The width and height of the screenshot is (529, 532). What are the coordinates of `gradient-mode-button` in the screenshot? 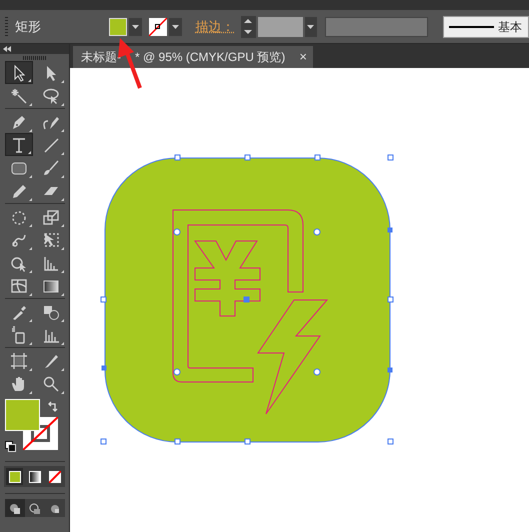 It's located at (34, 476).